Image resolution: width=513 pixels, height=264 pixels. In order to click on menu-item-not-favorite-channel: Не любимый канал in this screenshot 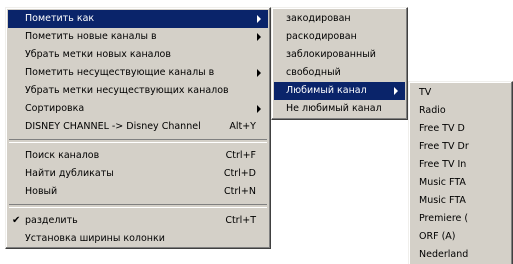, I will do `click(339, 109)`.